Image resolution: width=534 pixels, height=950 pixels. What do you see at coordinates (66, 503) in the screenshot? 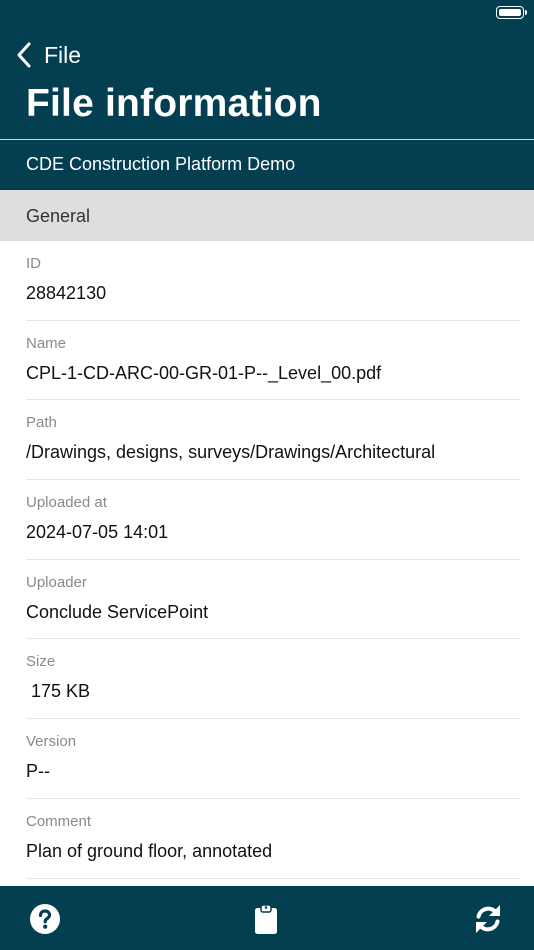
I see `field-label: Uploaded at` at bounding box center [66, 503].